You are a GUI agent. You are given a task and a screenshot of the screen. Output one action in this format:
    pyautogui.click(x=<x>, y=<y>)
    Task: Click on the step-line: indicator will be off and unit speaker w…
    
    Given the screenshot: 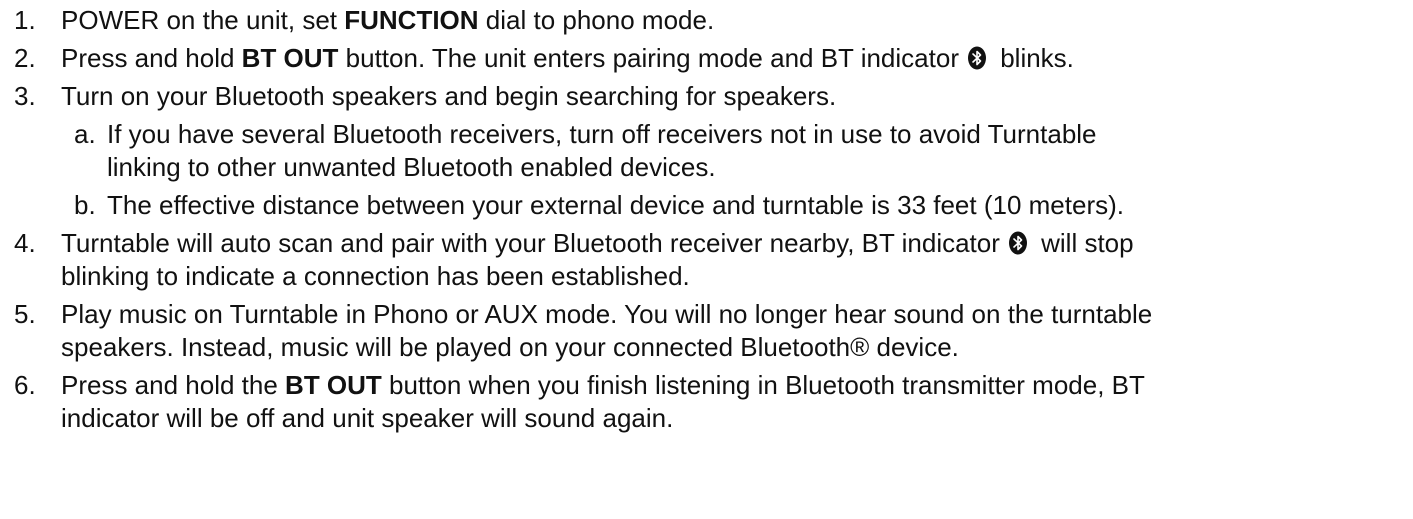 What is the action you would take?
    pyautogui.click(x=367, y=418)
    